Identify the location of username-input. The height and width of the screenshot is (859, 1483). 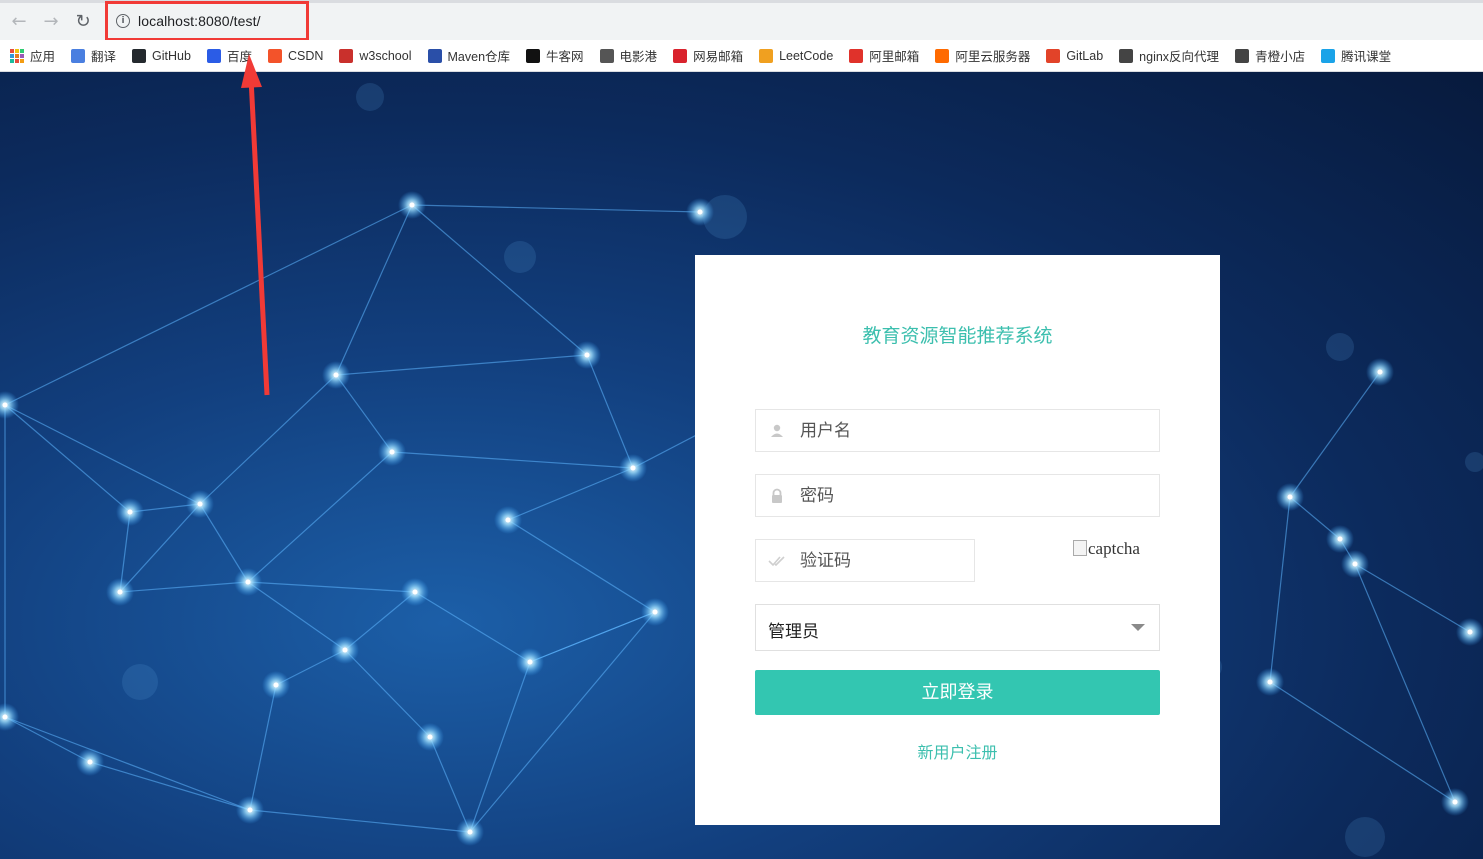
(974, 430).